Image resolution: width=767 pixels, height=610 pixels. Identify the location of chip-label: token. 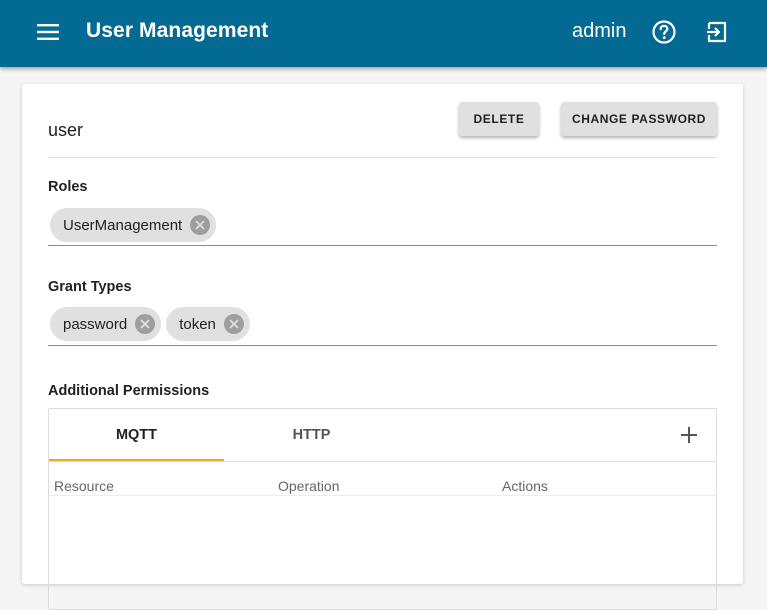
(197, 324).